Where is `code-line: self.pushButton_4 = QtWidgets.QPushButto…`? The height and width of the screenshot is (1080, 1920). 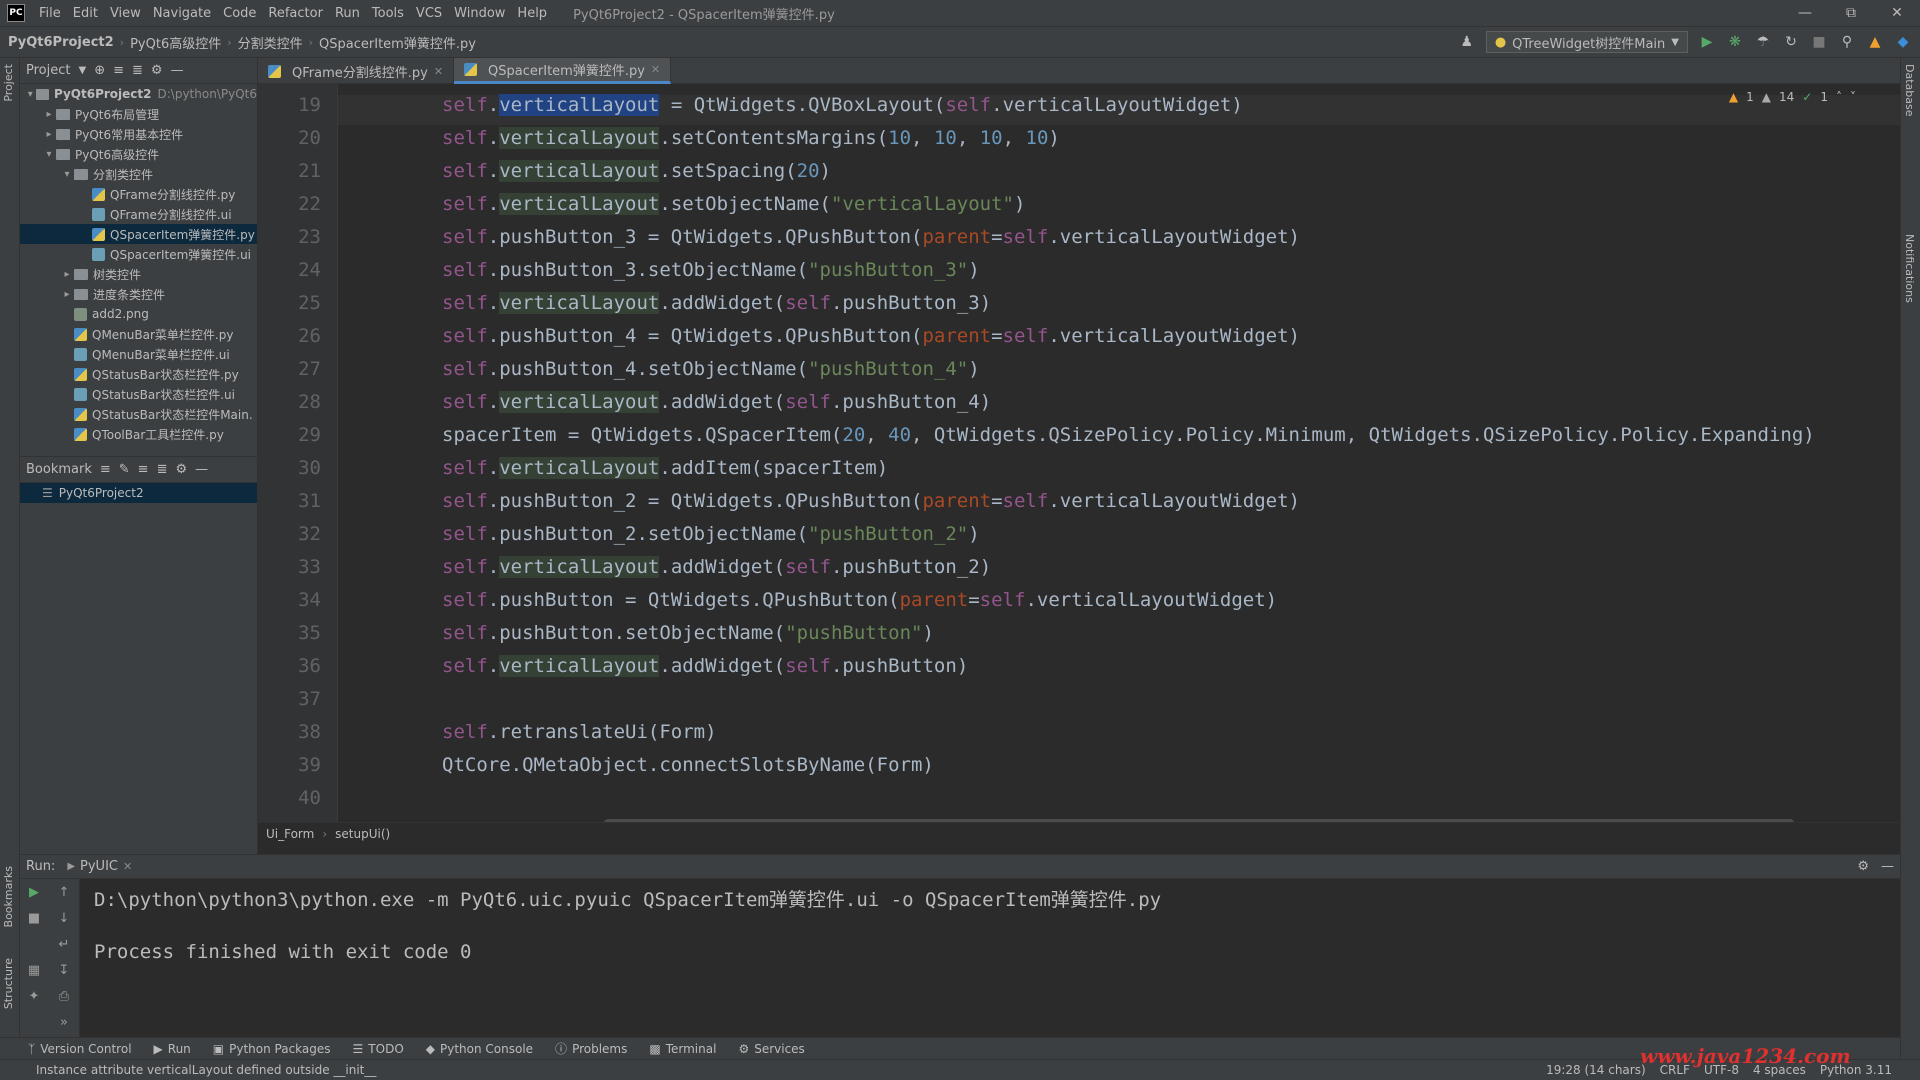 code-line: self.pushButton_4 = QtWidgets.QPushButto… is located at coordinates (871, 336).